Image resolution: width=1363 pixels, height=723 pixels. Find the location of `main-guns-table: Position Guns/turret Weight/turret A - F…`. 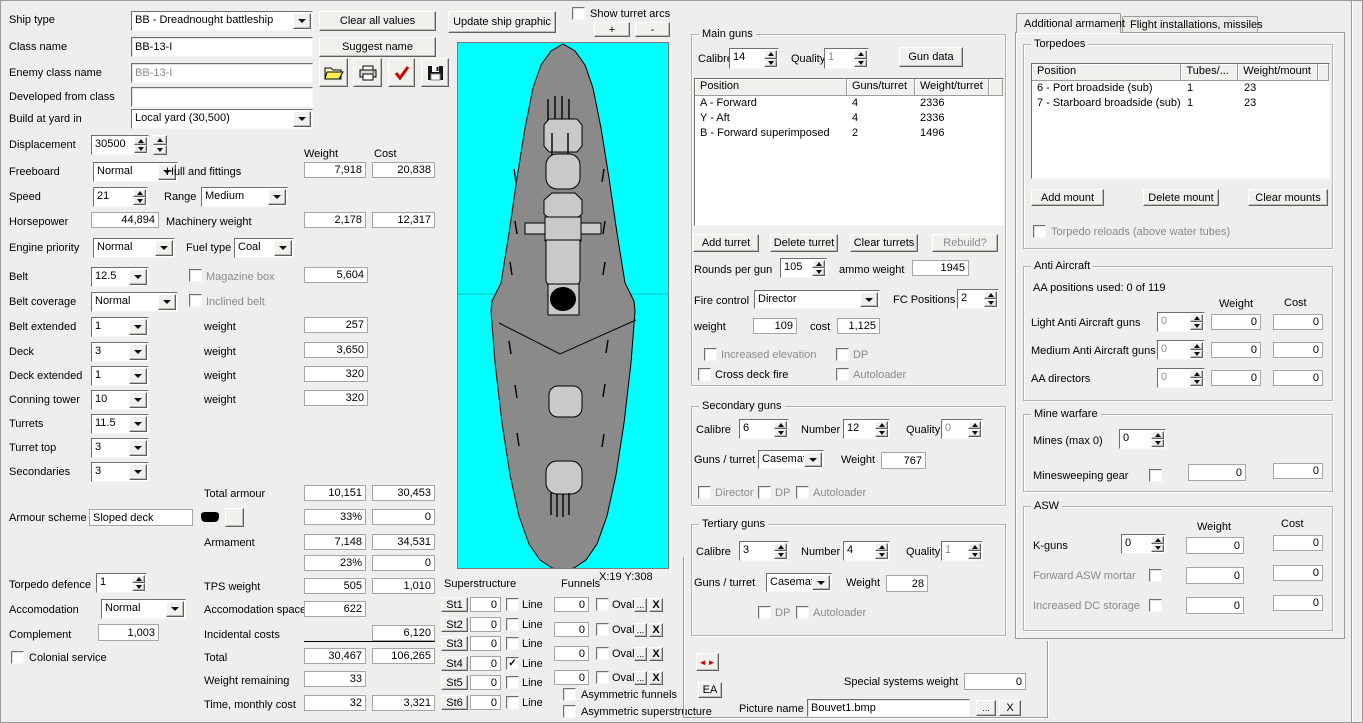

main-guns-table: Position Guns/turret Weight/turret A - F… is located at coordinates (849, 152).